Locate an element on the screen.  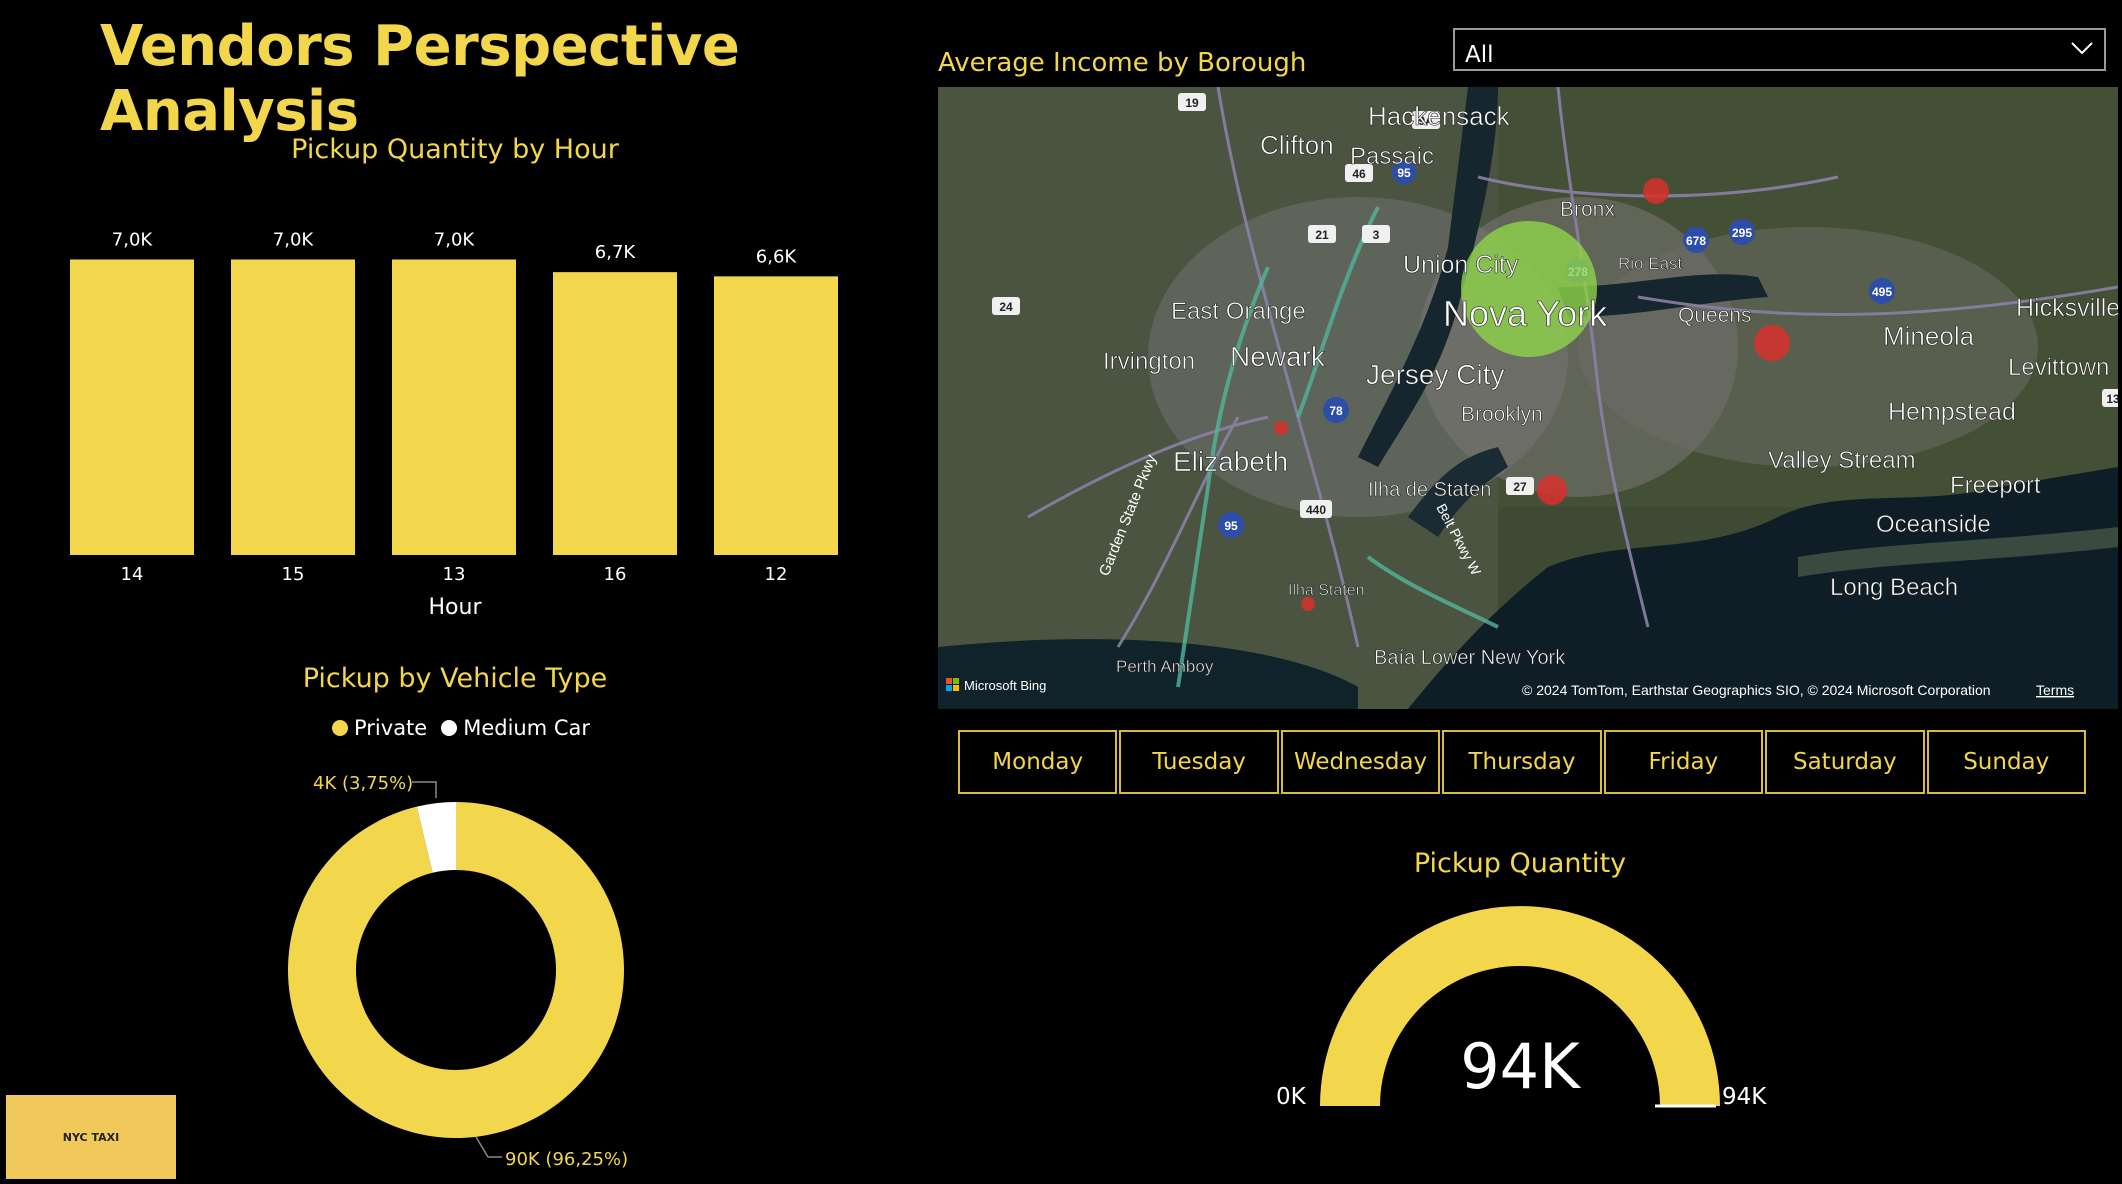
svg-text: Perth Amboy is located at coordinates (1165, 666).